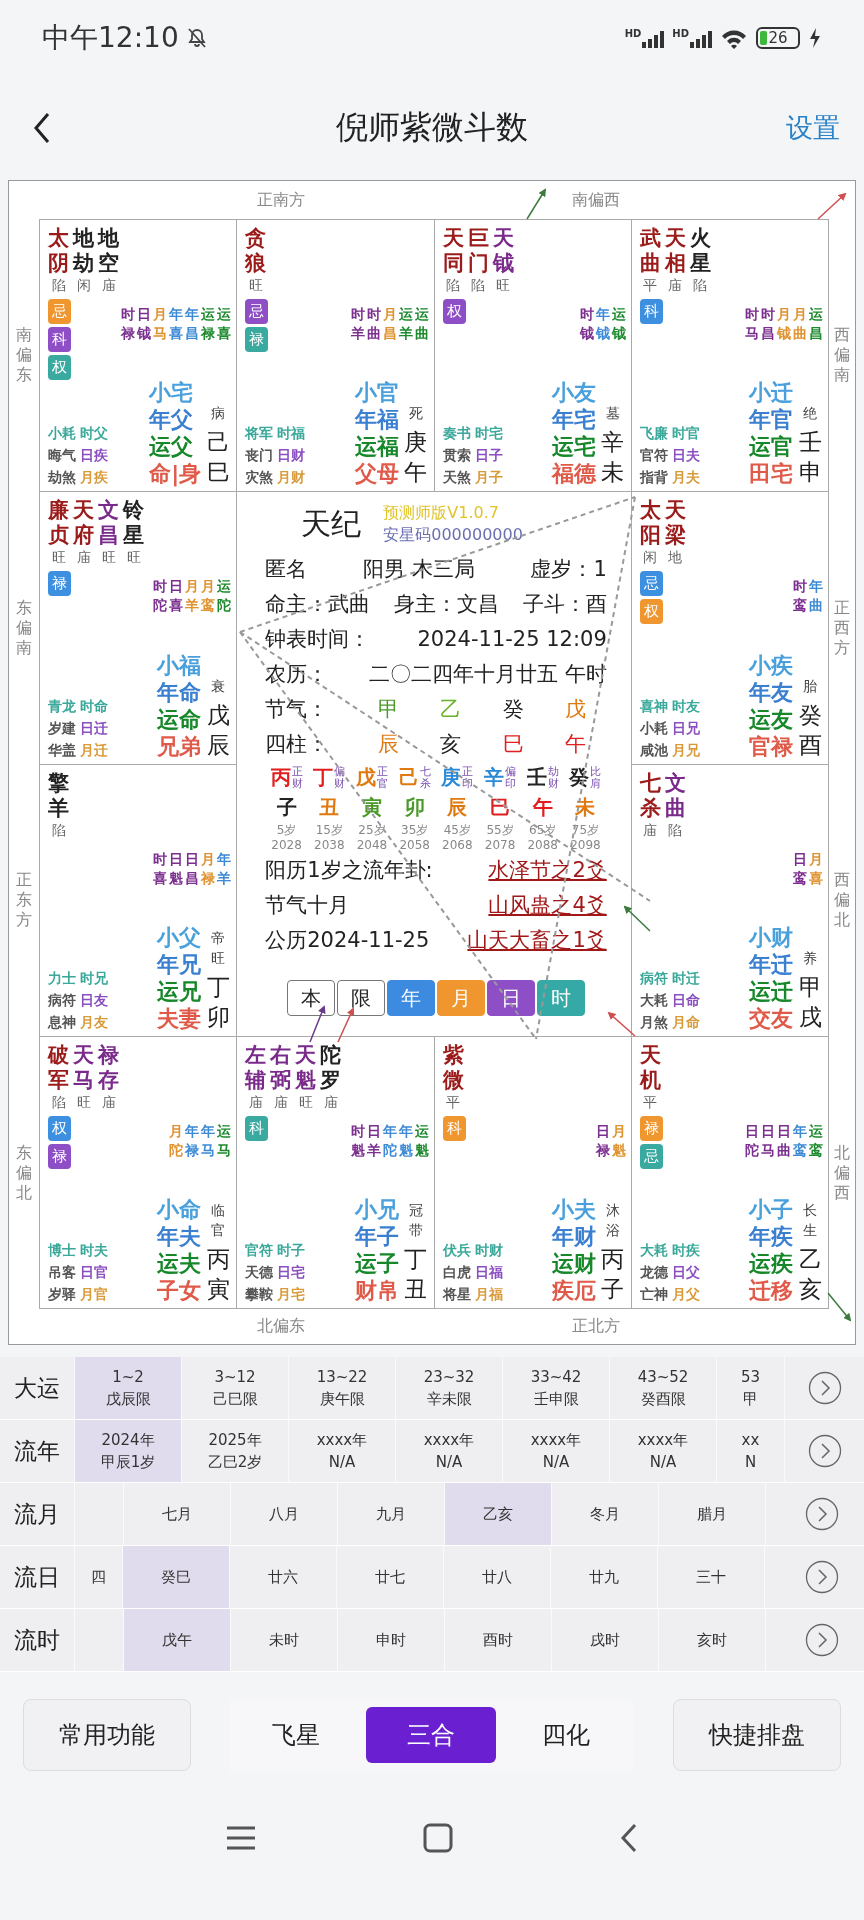  Describe the element at coordinates (810, 414) in the screenshot. I see `life-stage-label: 绝` at that location.